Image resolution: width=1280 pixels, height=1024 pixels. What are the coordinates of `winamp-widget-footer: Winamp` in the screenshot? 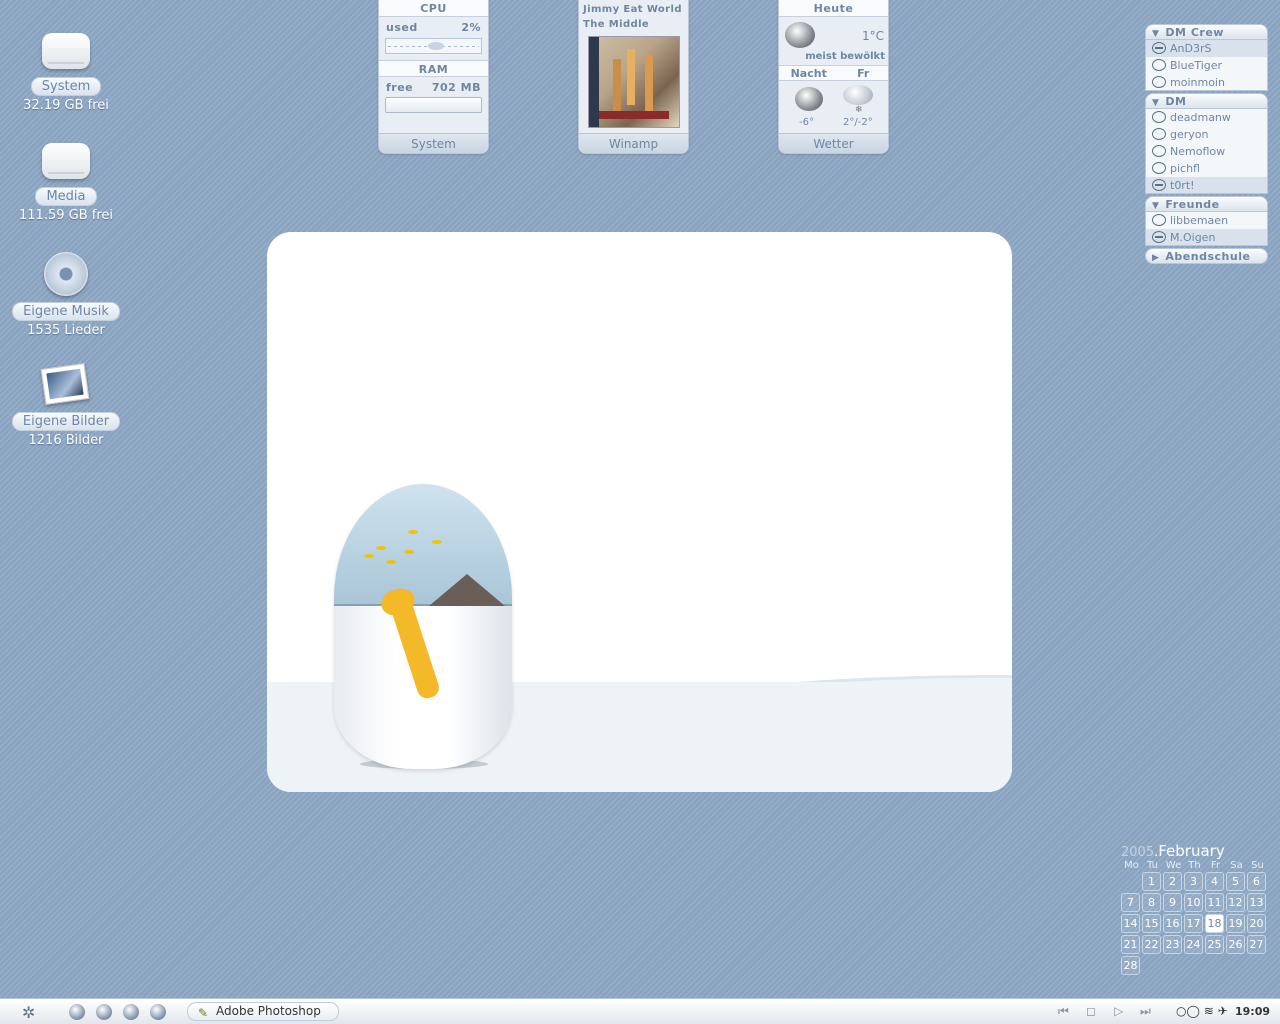 It's located at (633, 143).